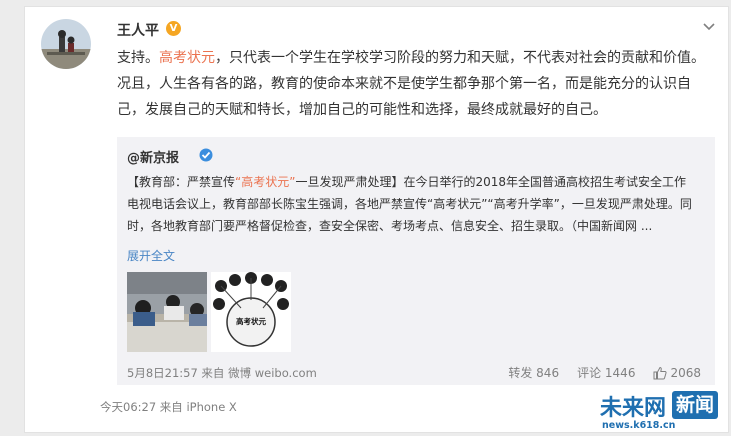 The height and width of the screenshot is (436, 731). I want to click on author-name: 王人平, so click(138, 30).